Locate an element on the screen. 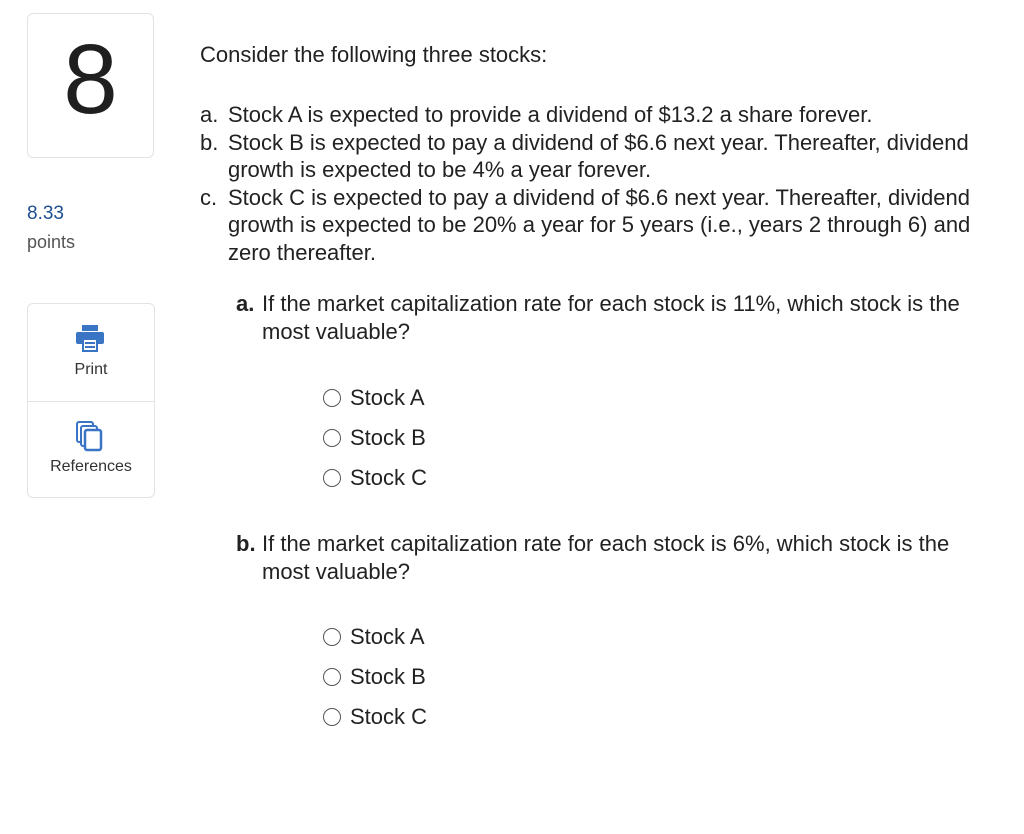 The height and width of the screenshot is (834, 1024). print-label: Print is located at coordinates (91, 369).